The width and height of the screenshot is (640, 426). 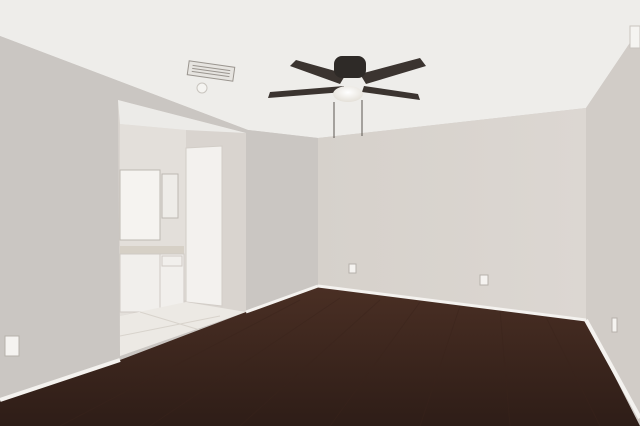 What do you see at coordinates (634, 37) in the screenshot?
I see `wall-fixture` at bounding box center [634, 37].